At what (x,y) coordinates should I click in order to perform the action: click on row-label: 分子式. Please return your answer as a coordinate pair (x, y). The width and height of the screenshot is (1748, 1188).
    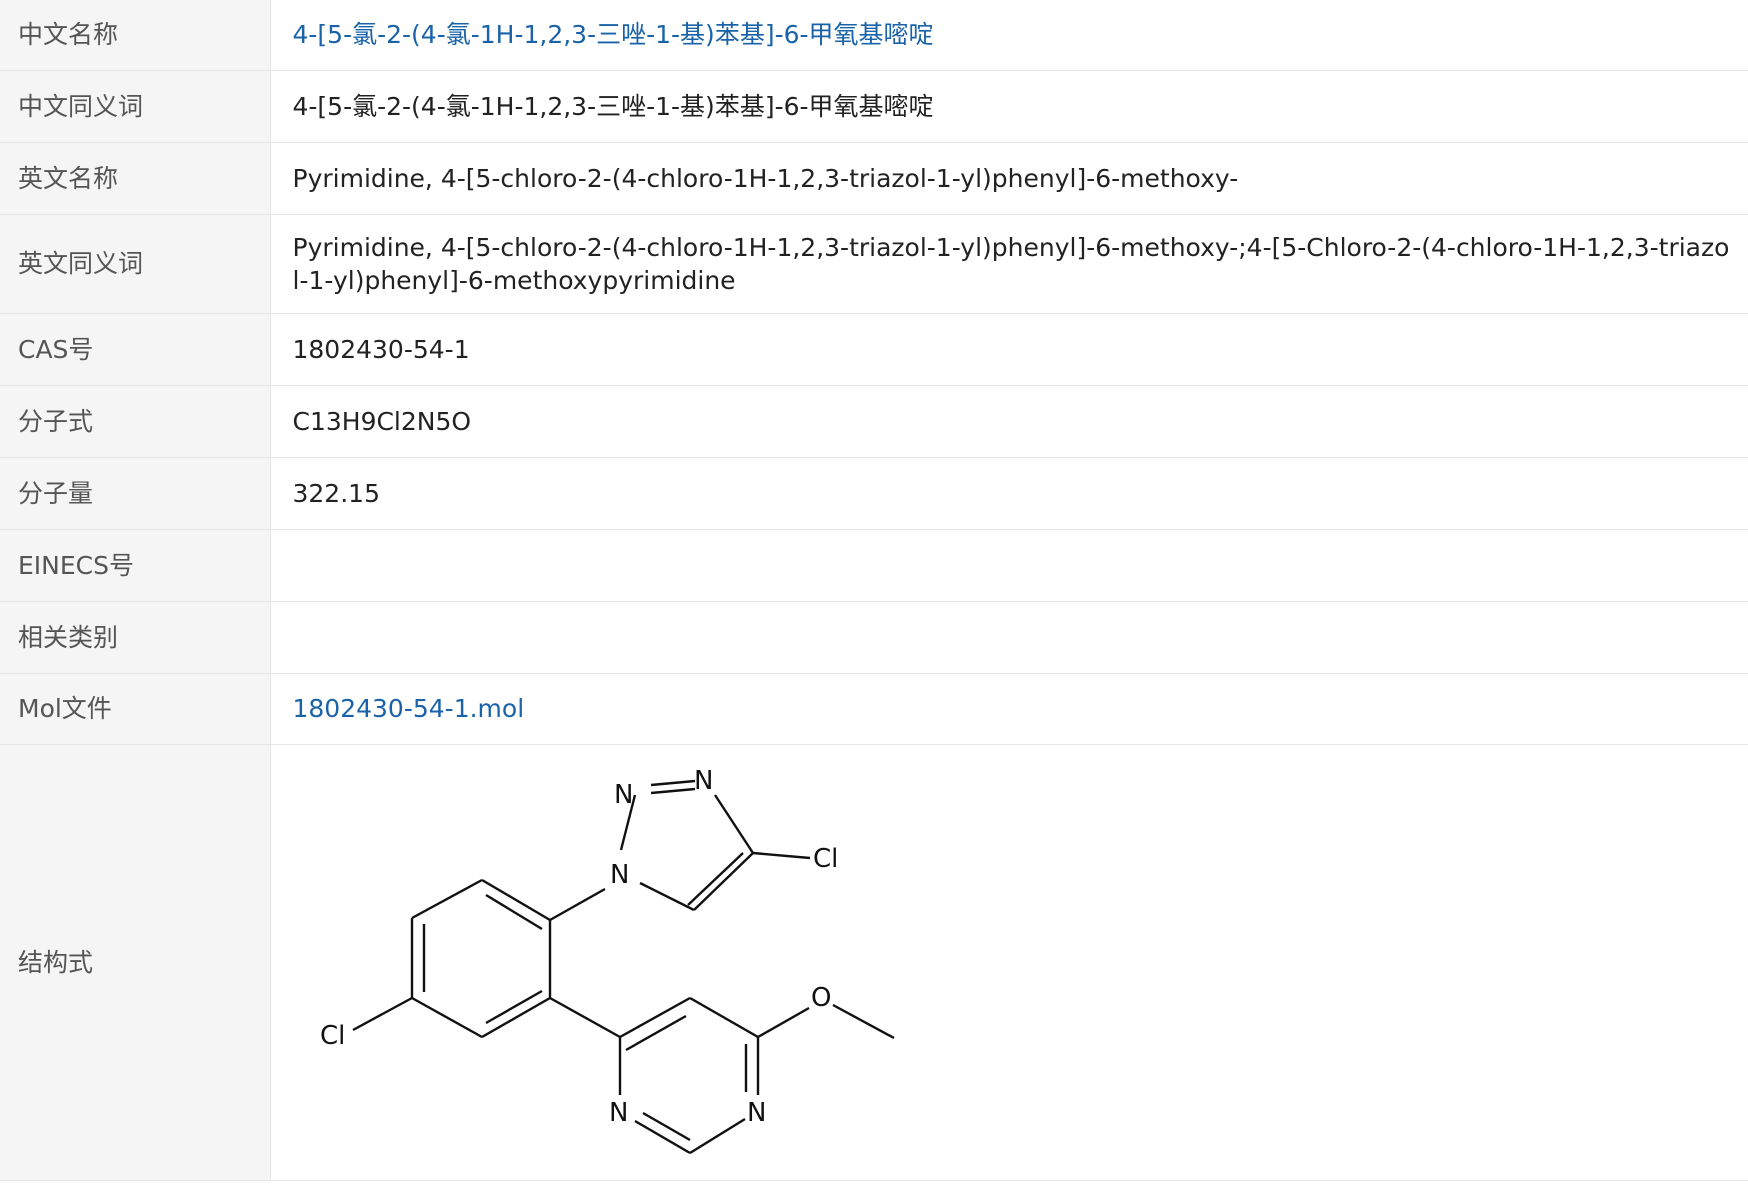
    Looking at the image, I should click on (135, 421).